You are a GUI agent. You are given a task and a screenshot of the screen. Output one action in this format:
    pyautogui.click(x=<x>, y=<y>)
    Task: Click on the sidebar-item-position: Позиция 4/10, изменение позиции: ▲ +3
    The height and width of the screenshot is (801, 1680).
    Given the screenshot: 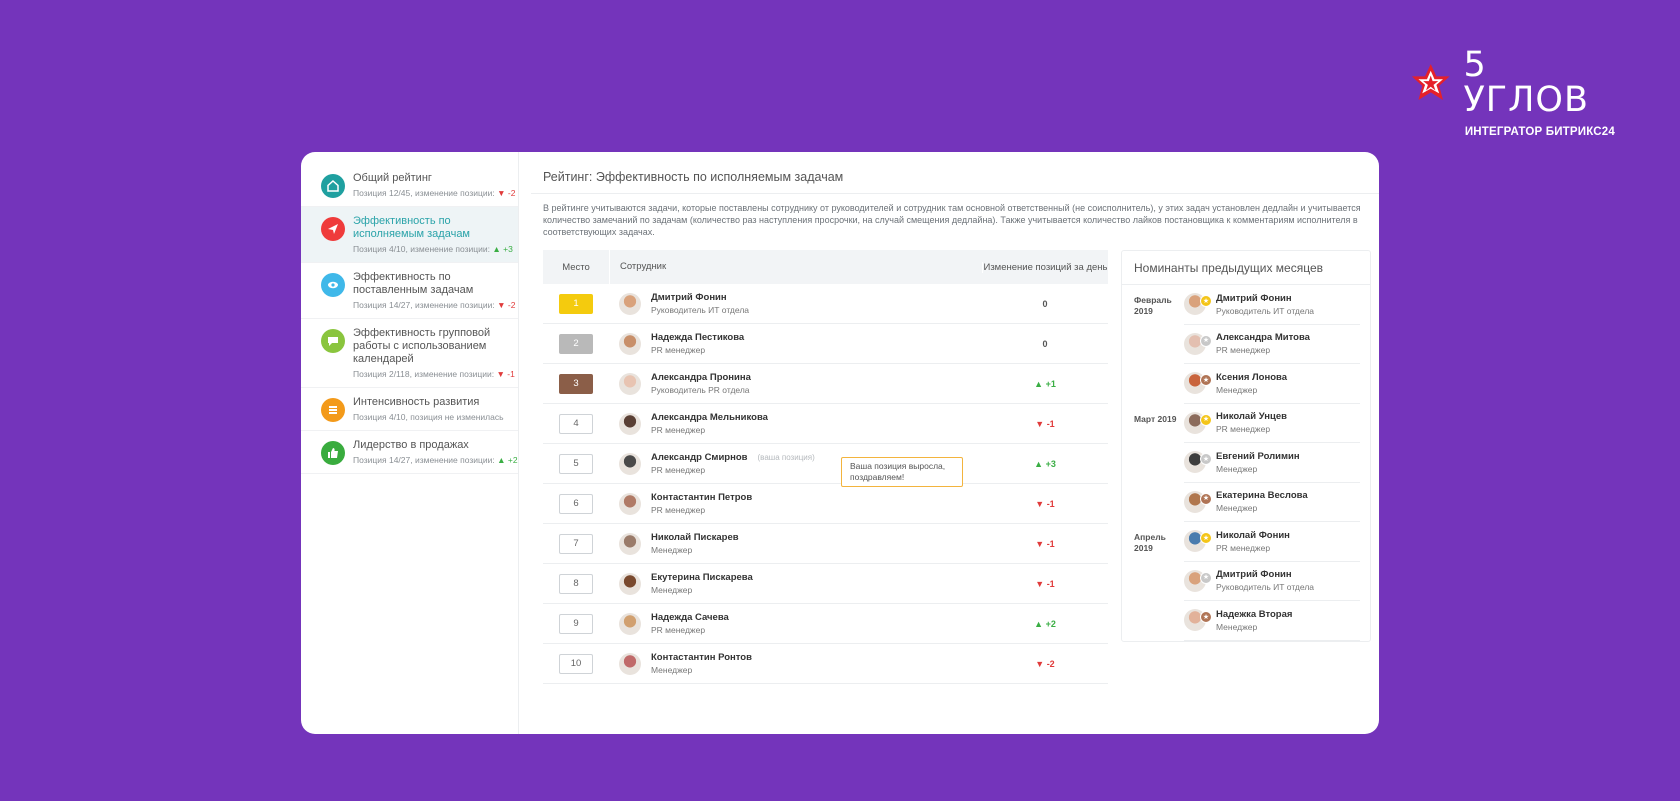 What is the action you would take?
    pyautogui.click(x=433, y=249)
    